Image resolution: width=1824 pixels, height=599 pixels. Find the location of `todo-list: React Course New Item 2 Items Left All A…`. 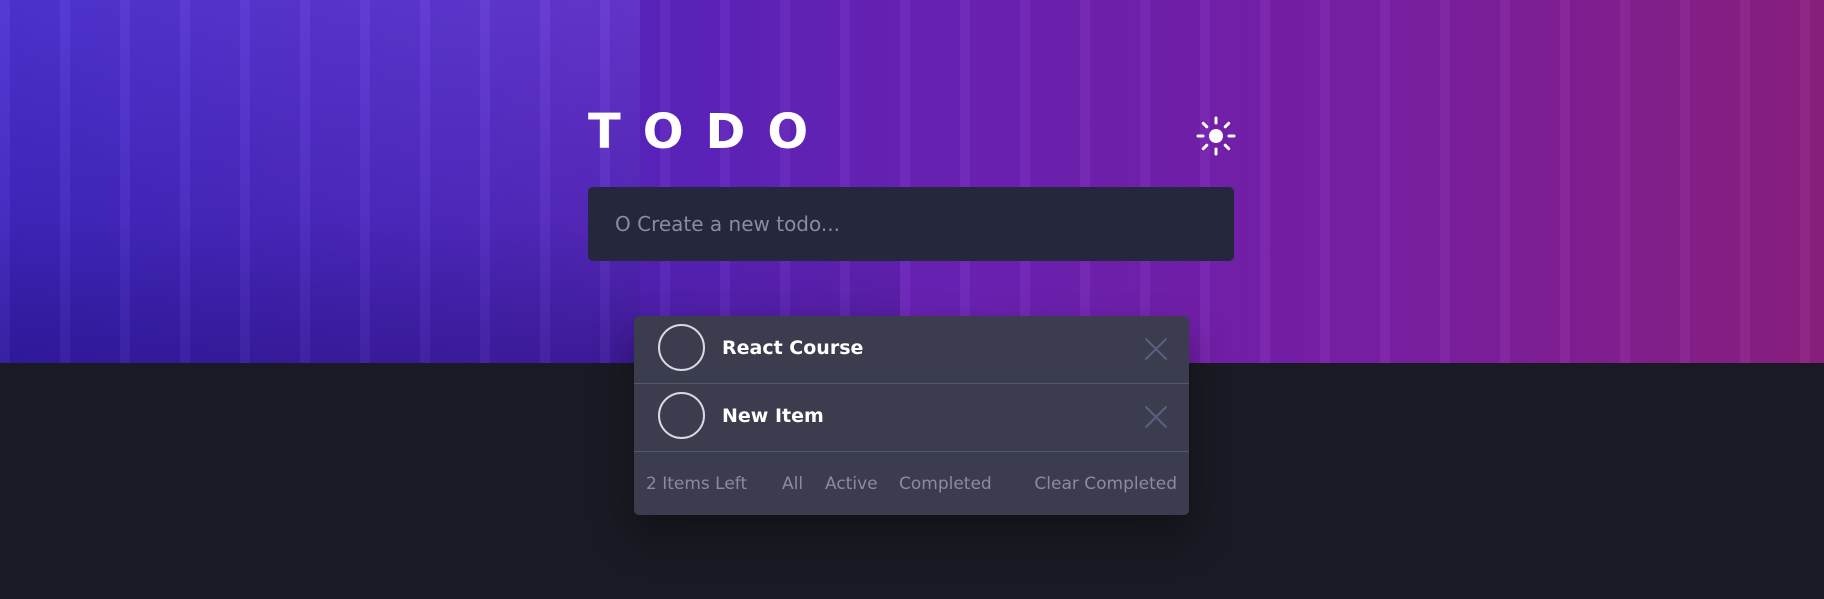

todo-list: React Course New Item 2 Items Left All A… is located at coordinates (911, 415).